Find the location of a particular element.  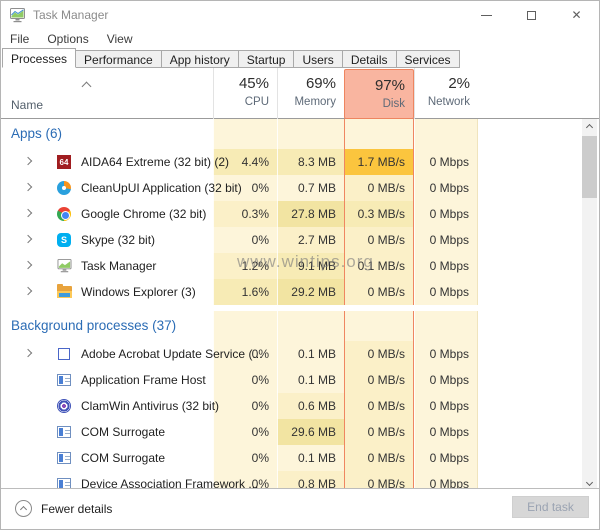

cpu-total: 45% is located at coordinates (253, 83).